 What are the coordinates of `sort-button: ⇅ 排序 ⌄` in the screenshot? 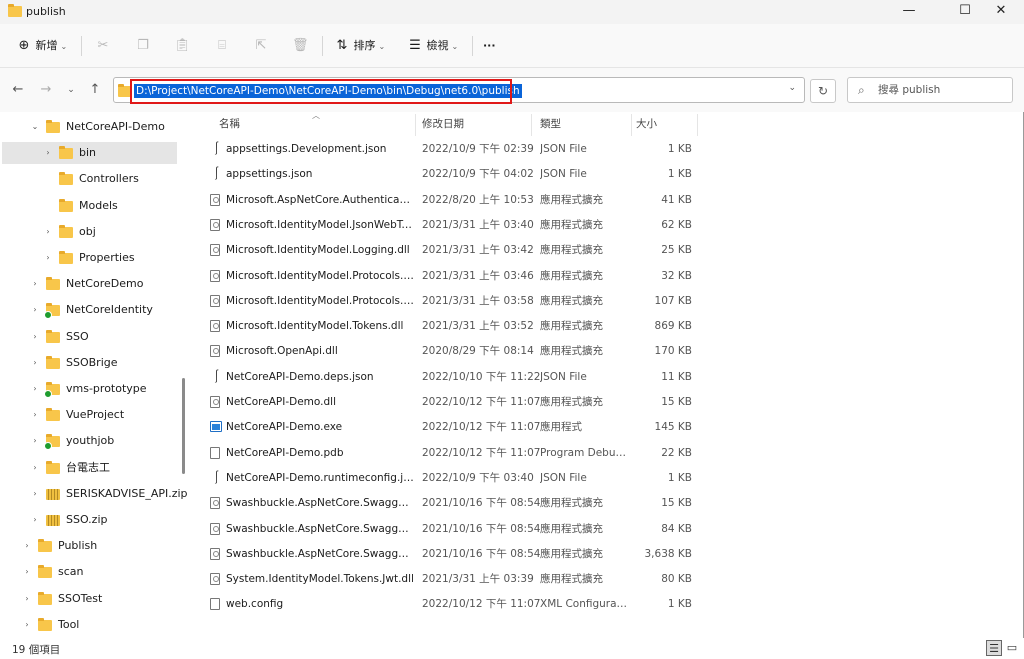 It's located at (360, 46).